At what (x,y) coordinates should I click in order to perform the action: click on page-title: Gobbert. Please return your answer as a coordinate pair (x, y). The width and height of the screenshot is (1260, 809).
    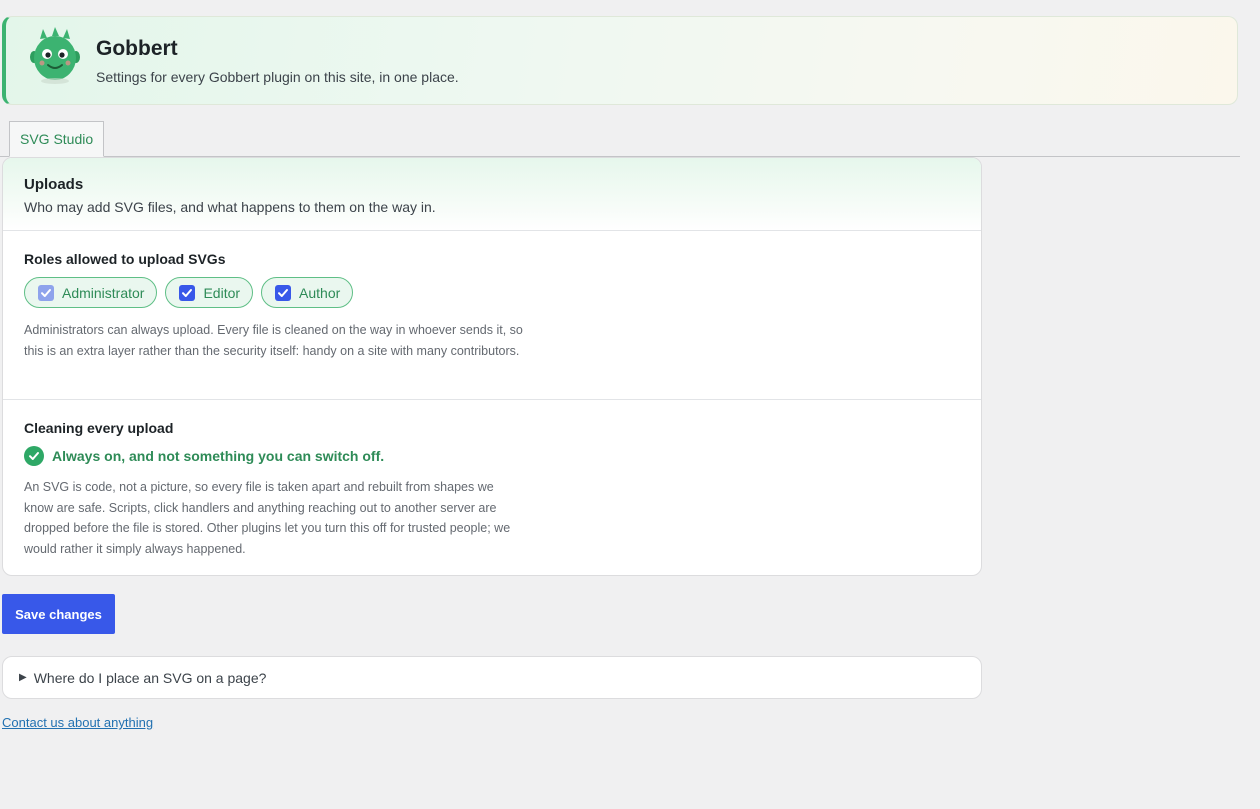
    Looking at the image, I should click on (137, 48).